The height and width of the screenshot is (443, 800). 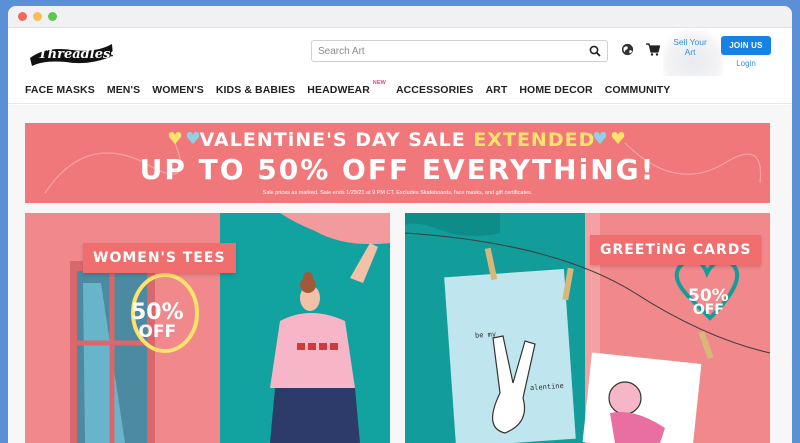 What do you see at coordinates (708, 310) in the screenshot?
I see `greeting-cards-discount-label: OFF` at bounding box center [708, 310].